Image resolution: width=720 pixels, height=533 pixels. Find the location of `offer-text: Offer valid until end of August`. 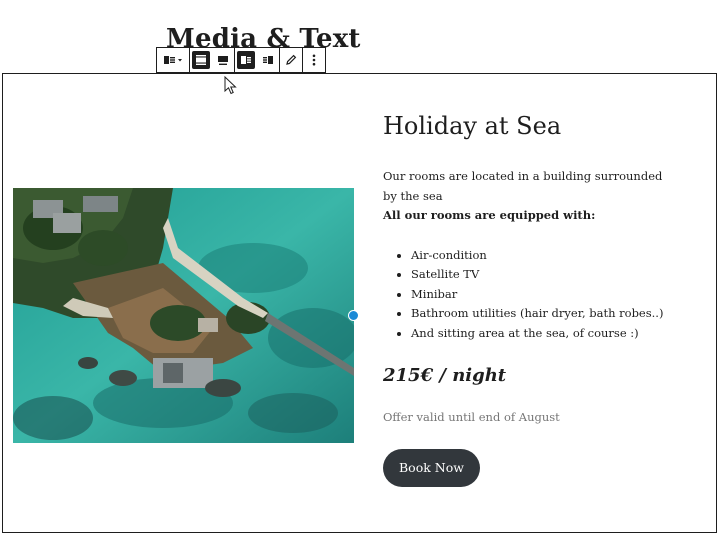

offer-text: Offer valid until end of August is located at coordinates (471, 417).